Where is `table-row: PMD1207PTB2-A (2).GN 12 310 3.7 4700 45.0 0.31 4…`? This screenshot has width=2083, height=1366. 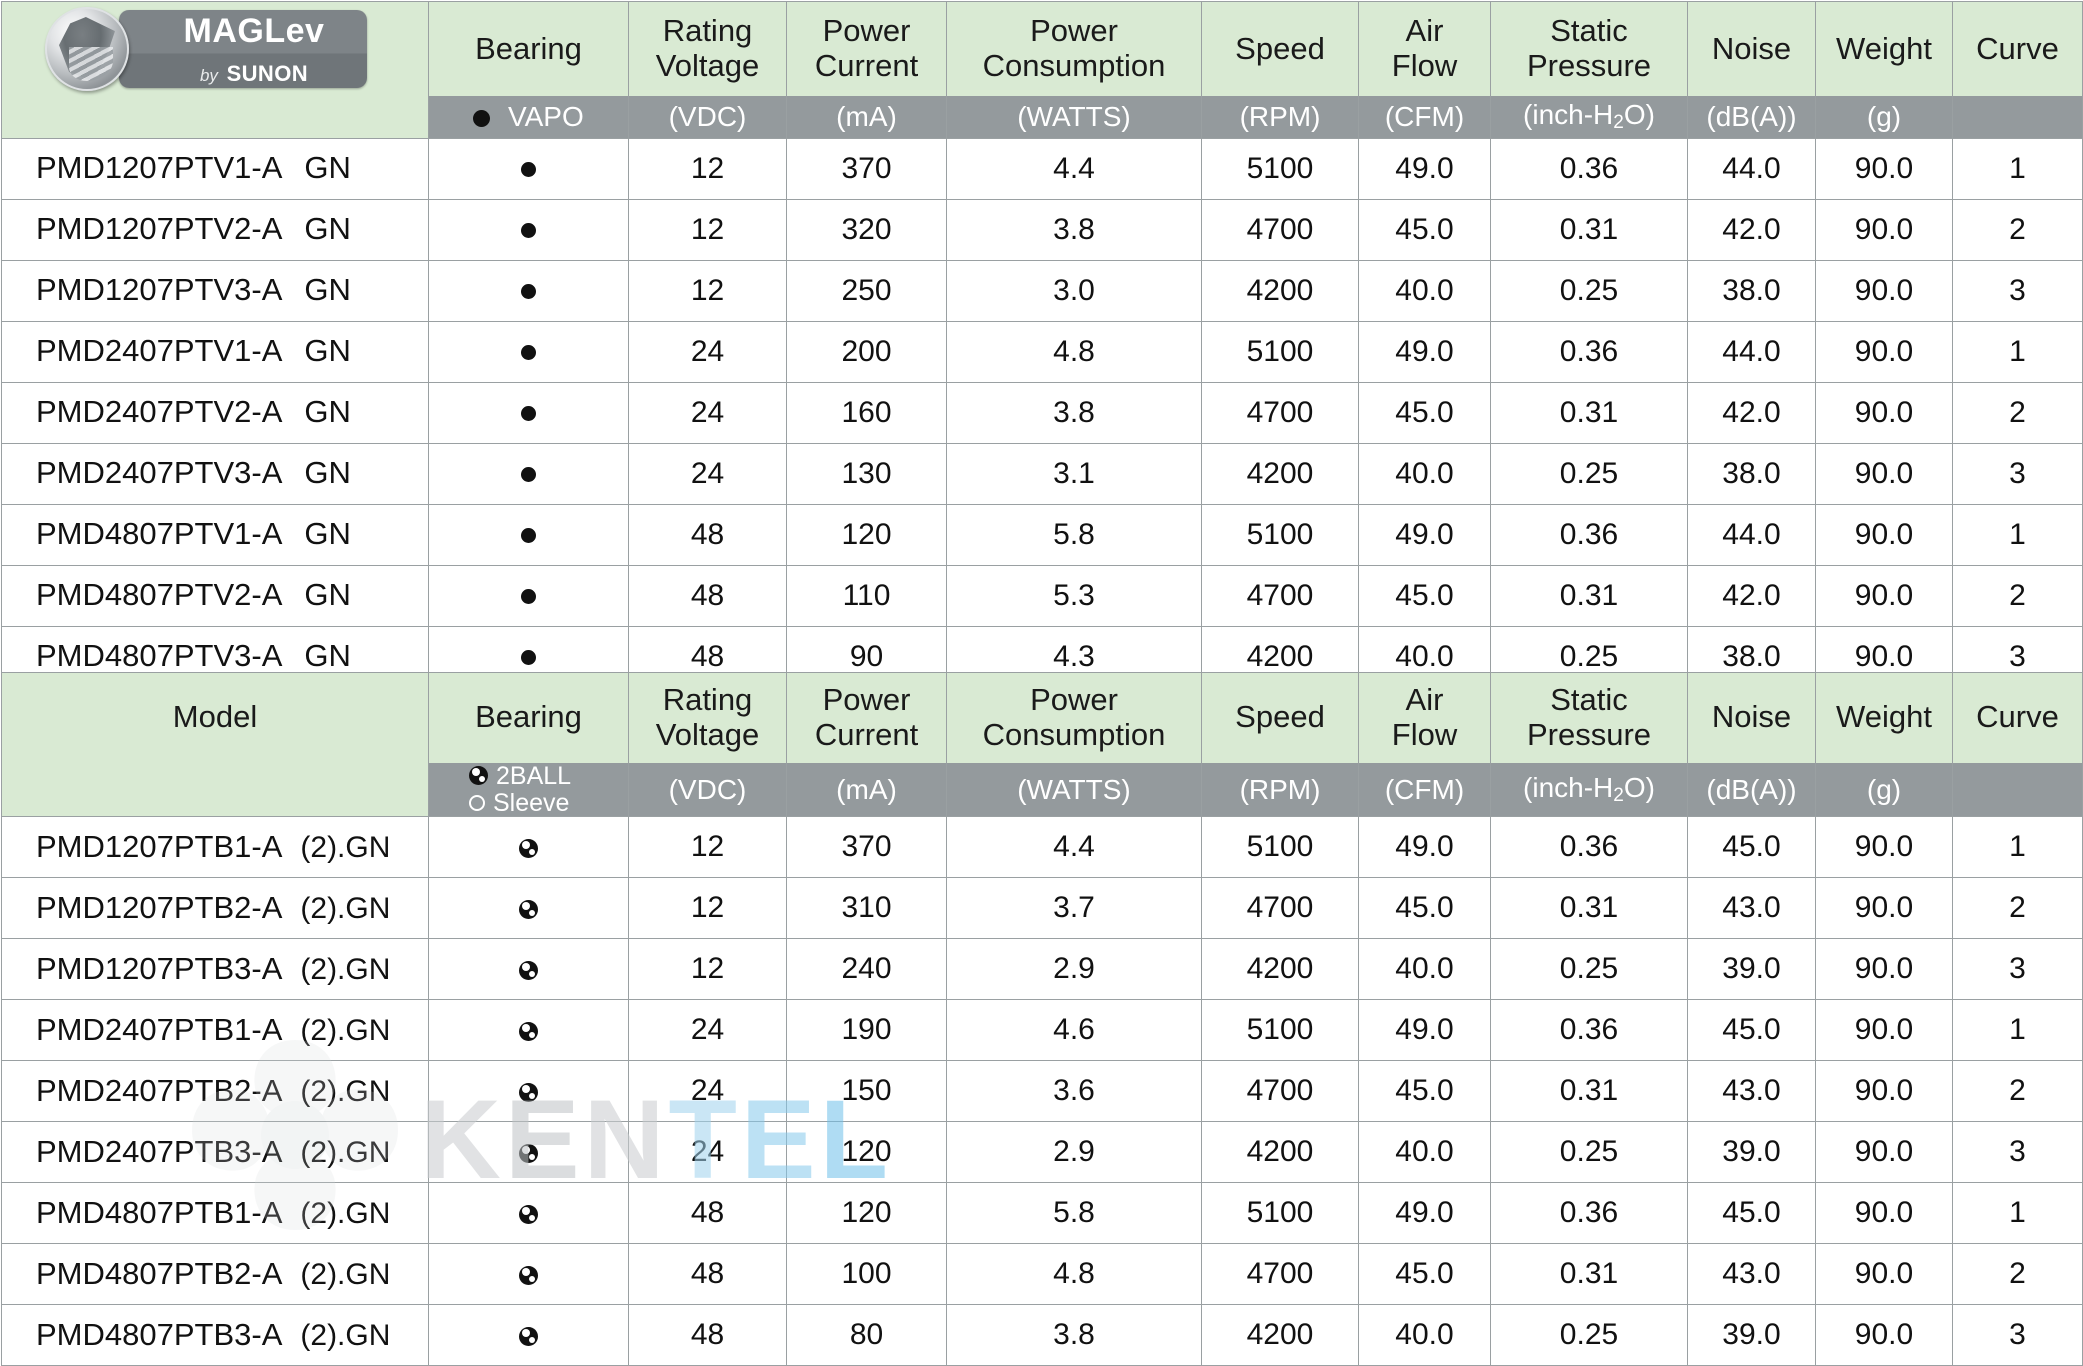
table-row: PMD1207PTB2-A (2).GN 12 310 3.7 4700 45.0 0.31 4… is located at coordinates (1042, 908).